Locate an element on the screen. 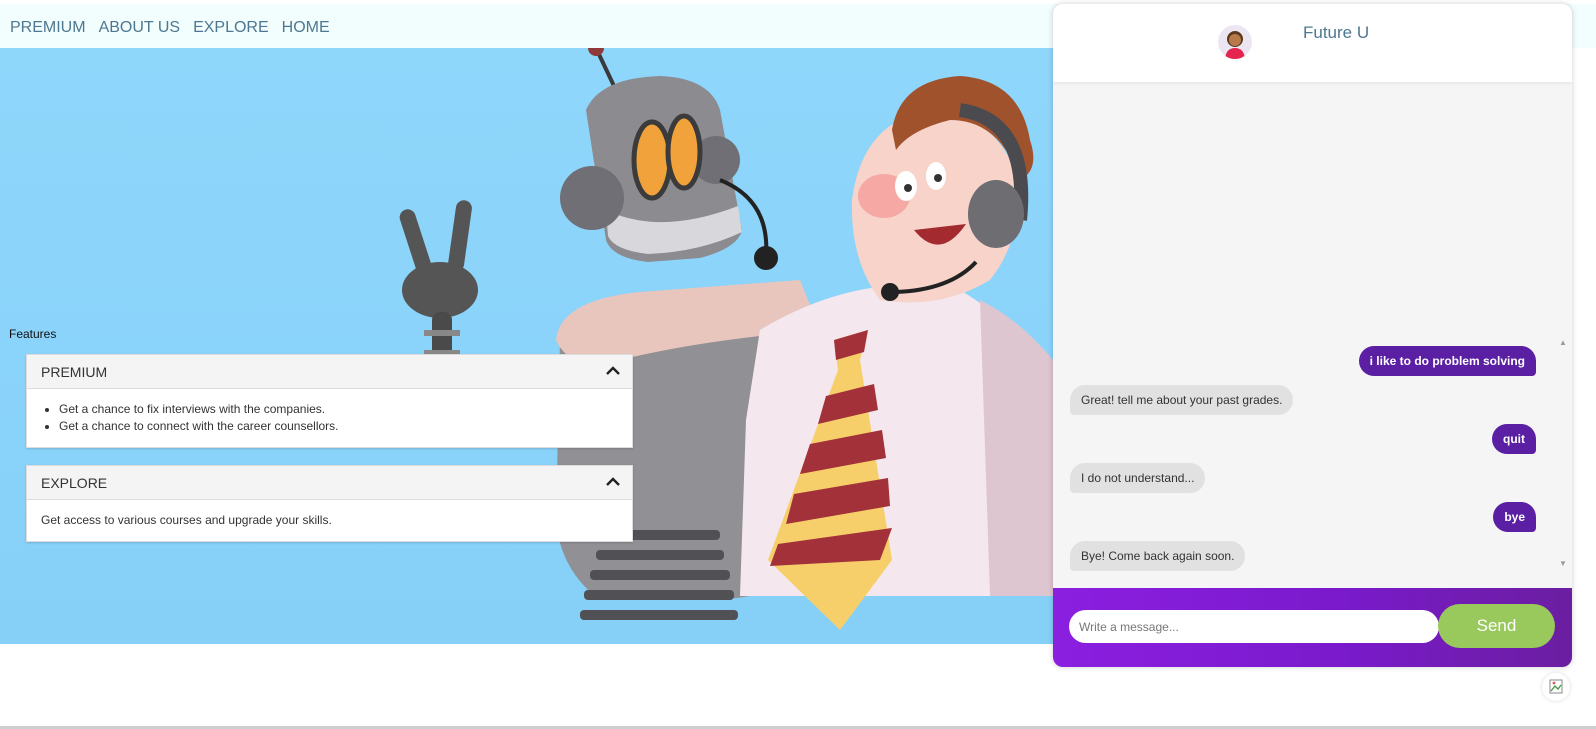  bot-message: Bye! Come back again soon. is located at coordinates (1158, 556).